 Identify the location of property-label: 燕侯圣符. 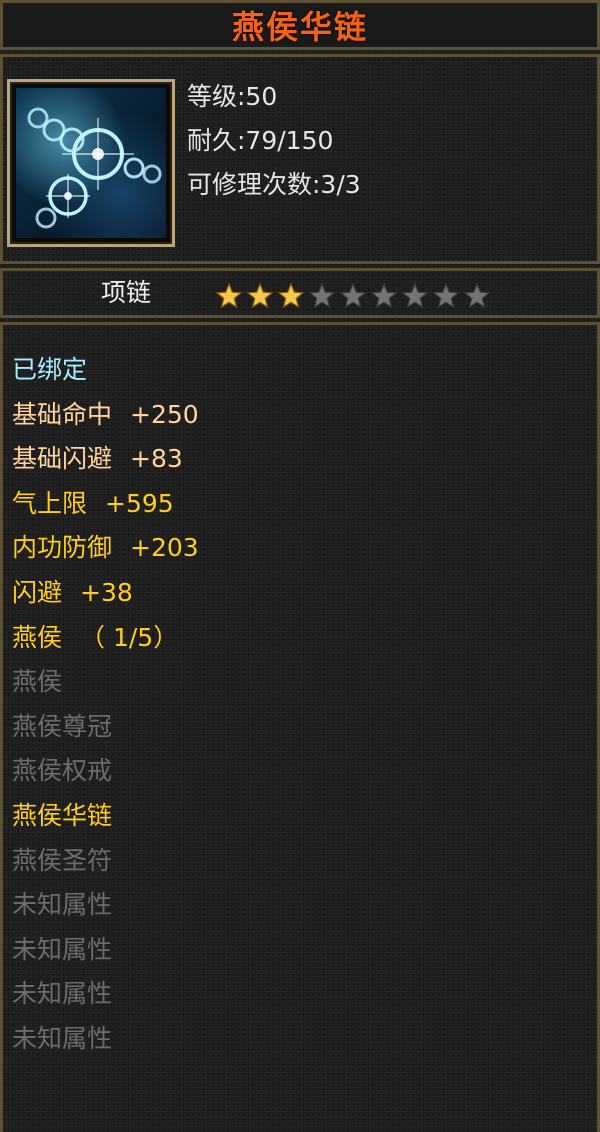
(62, 860).